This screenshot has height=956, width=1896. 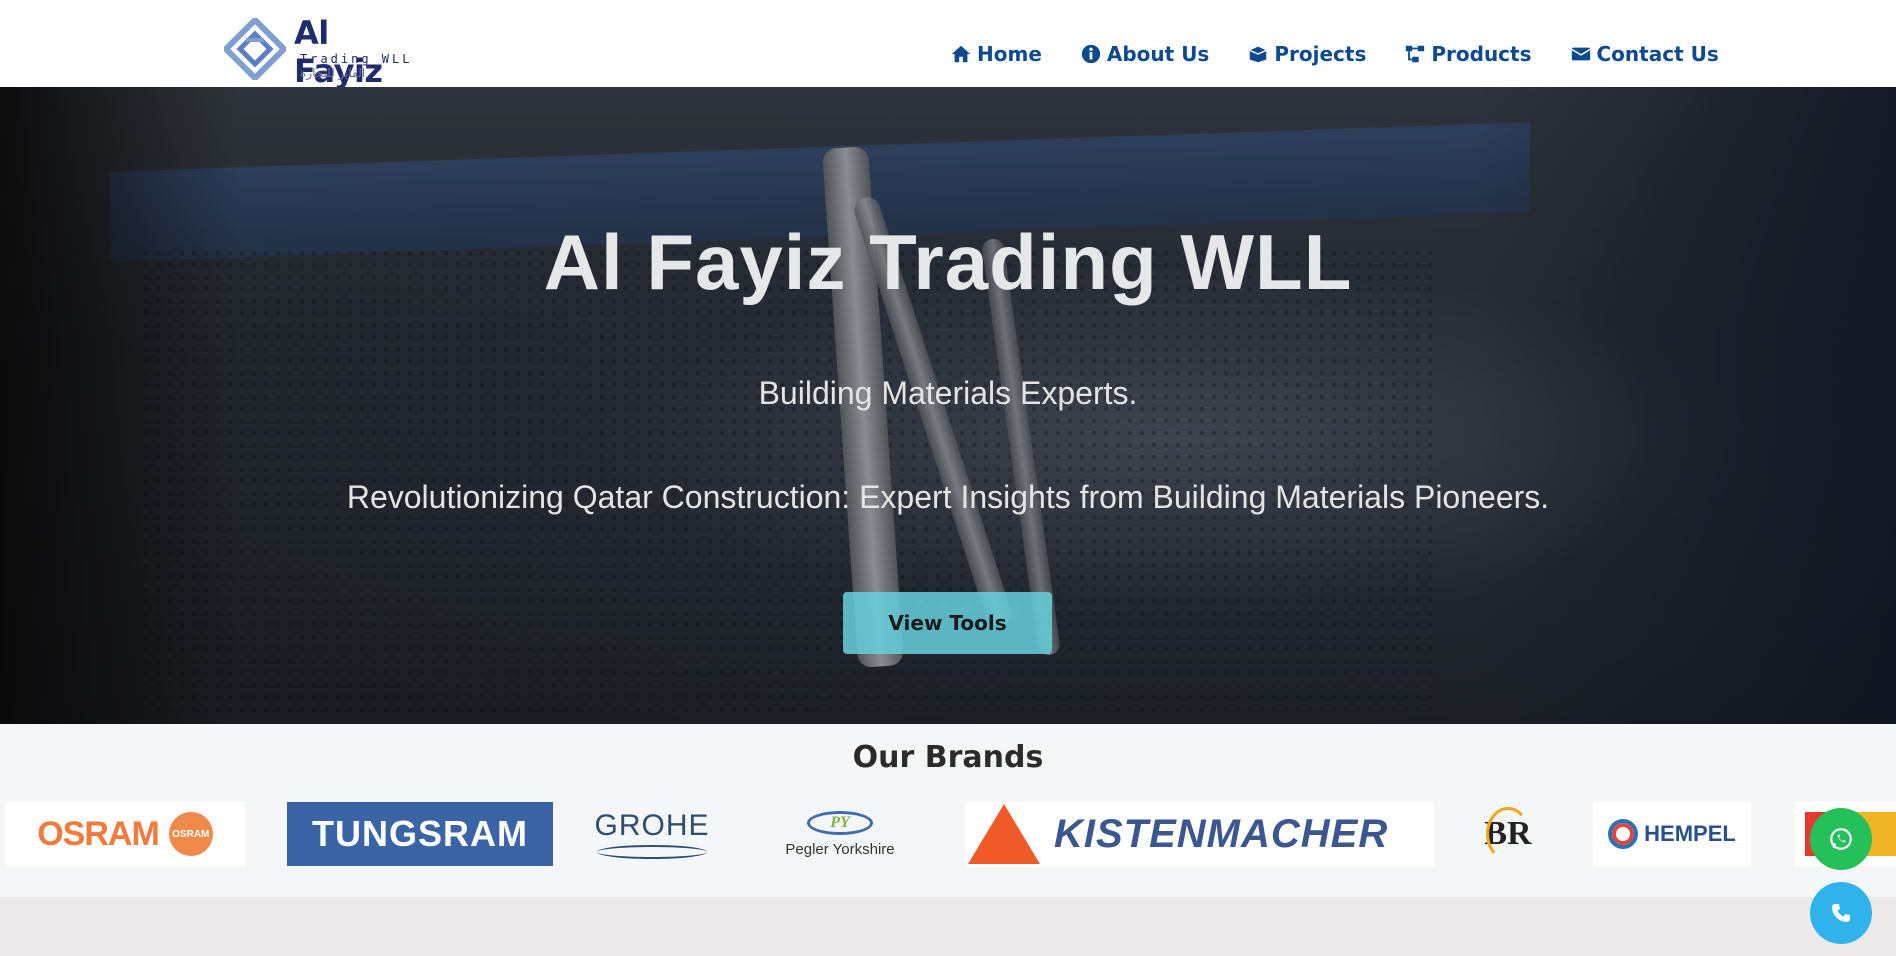 I want to click on site-logo: Al Fayiz Trading WLL الفايز للتجارة, so click(x=324, y=52).